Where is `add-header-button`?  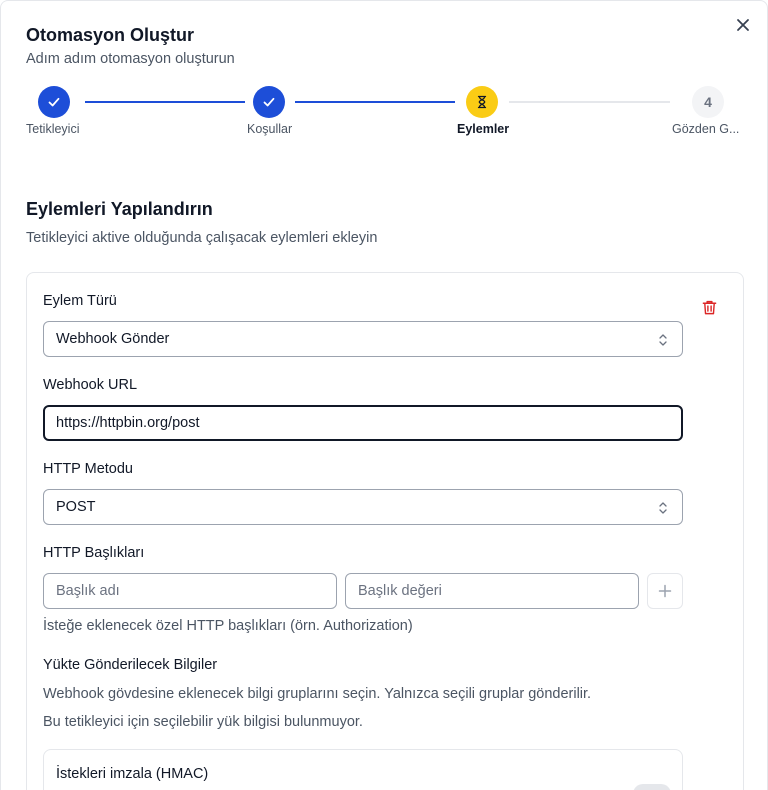
add-header-button is located at coordinates (665, 591).